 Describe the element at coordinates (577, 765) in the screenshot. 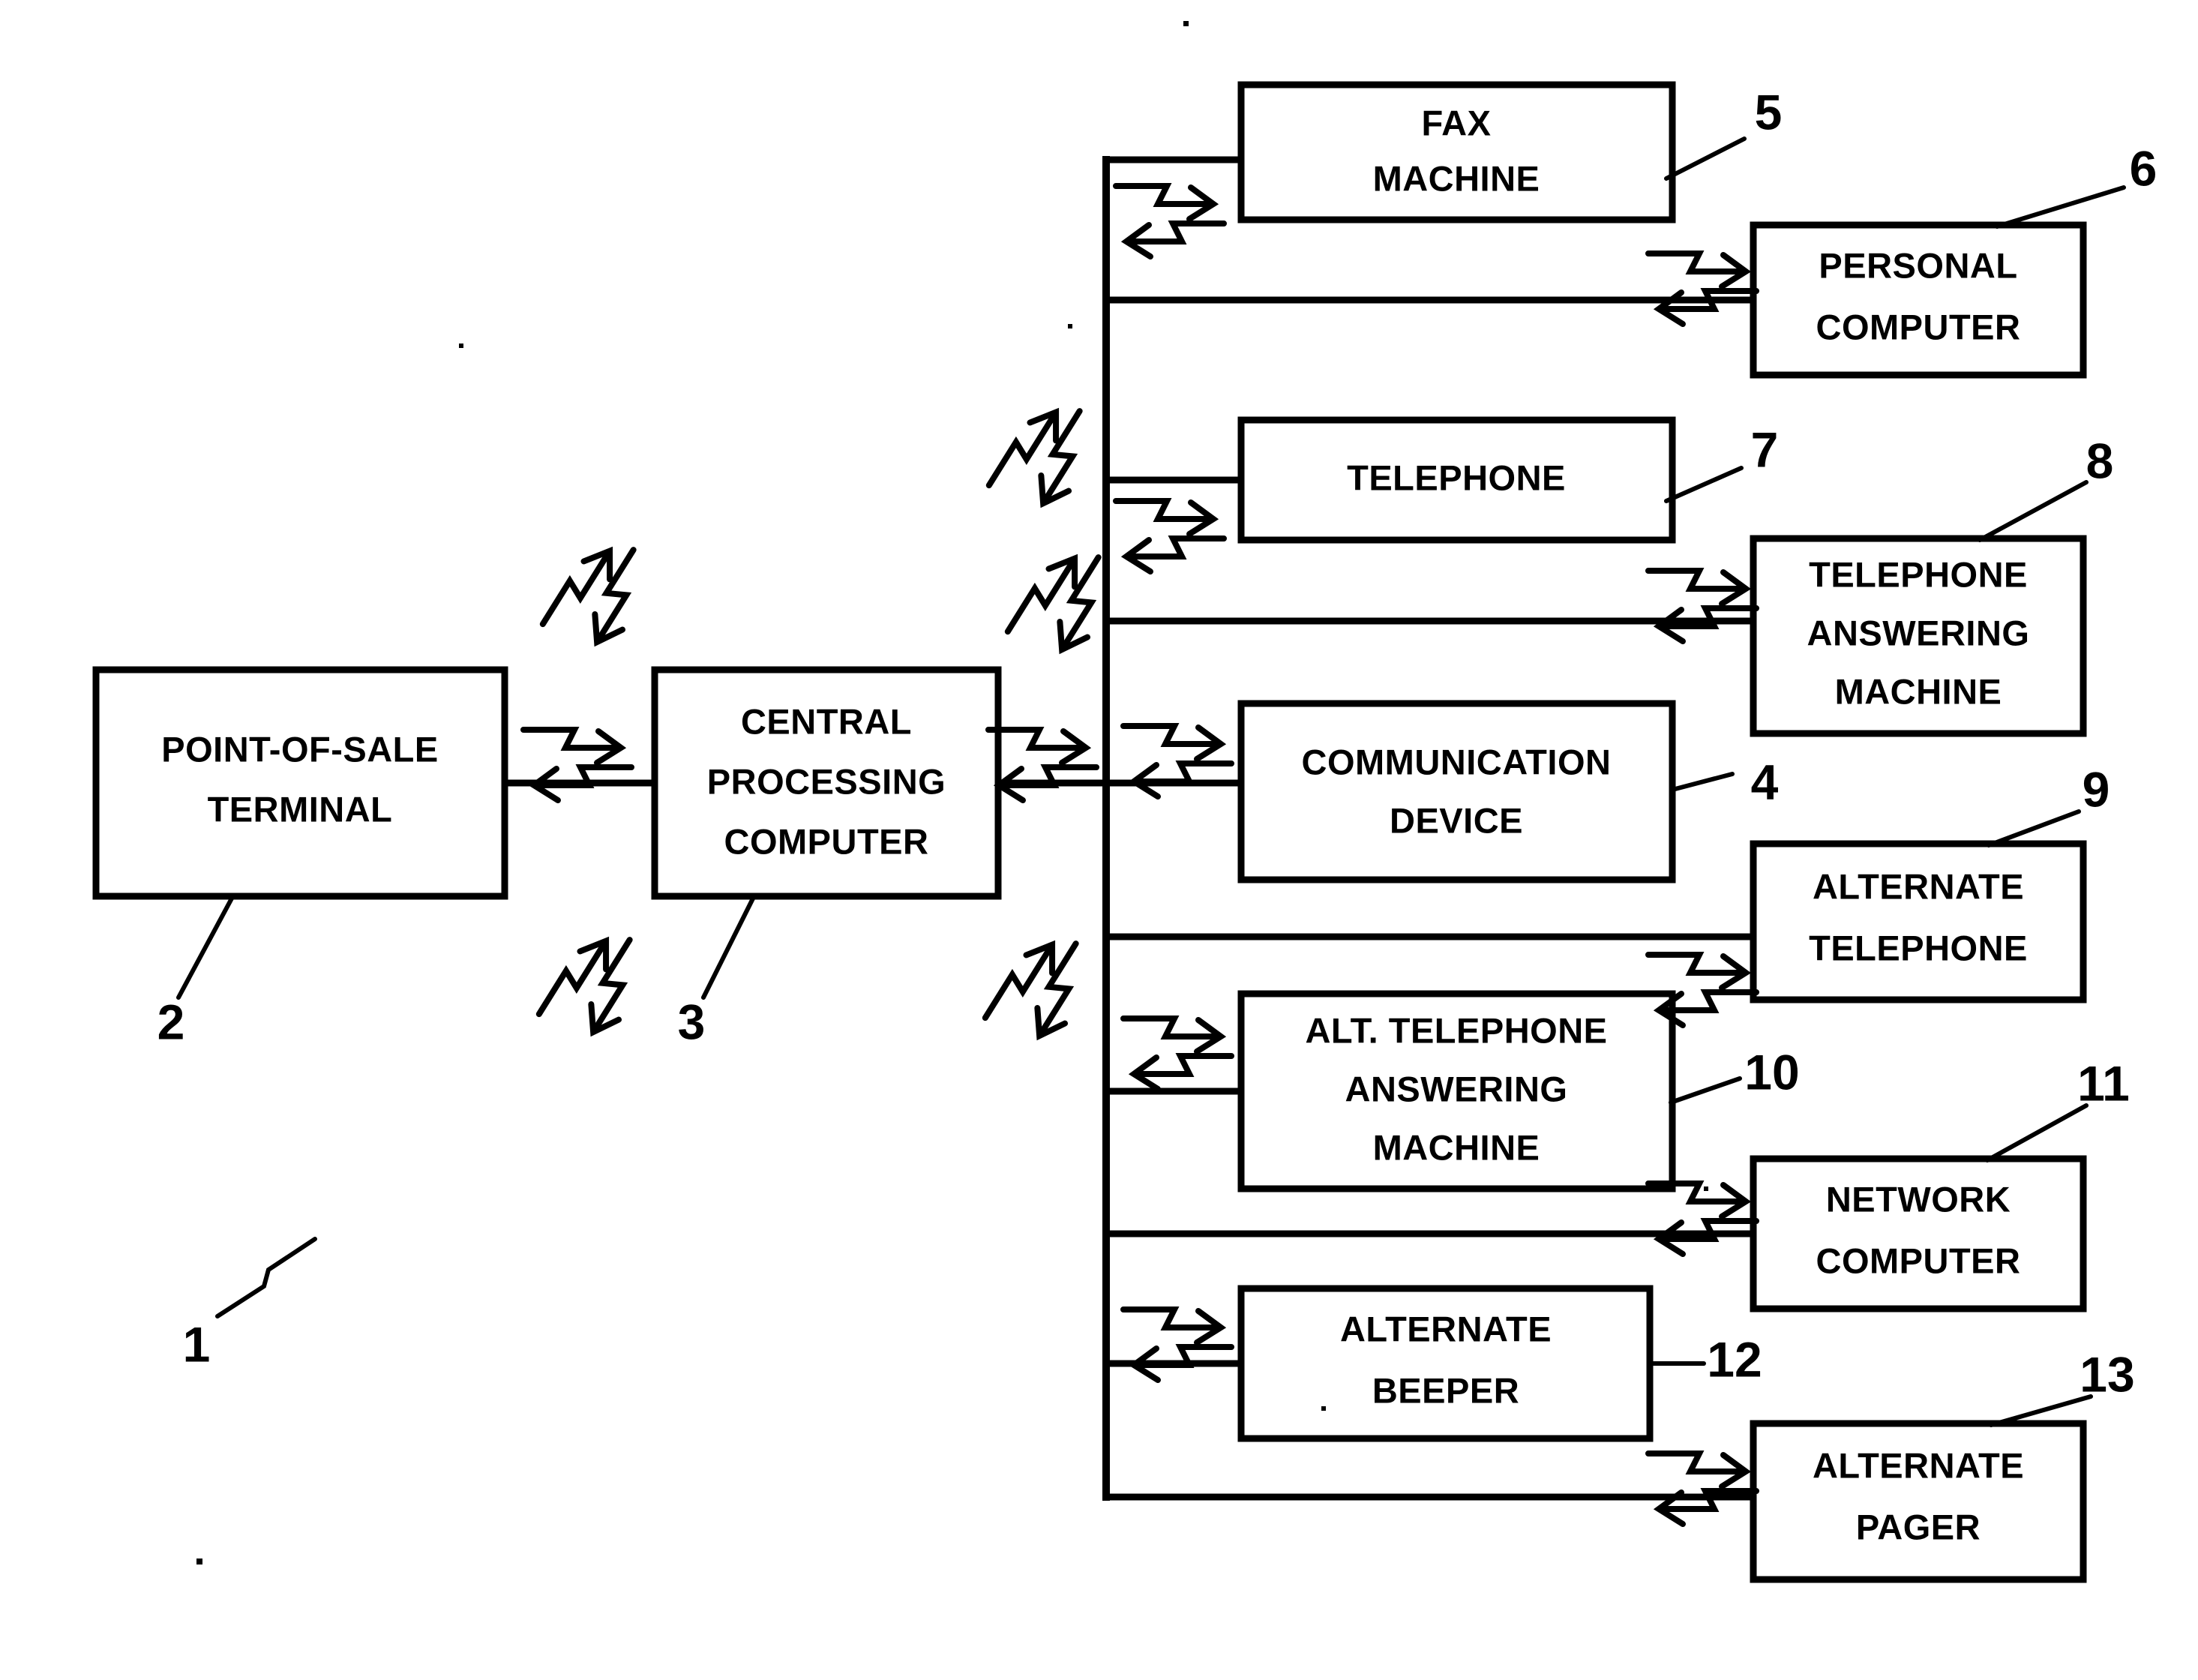

I see `wireless-bolt-icon-pos-cpc` at that location.